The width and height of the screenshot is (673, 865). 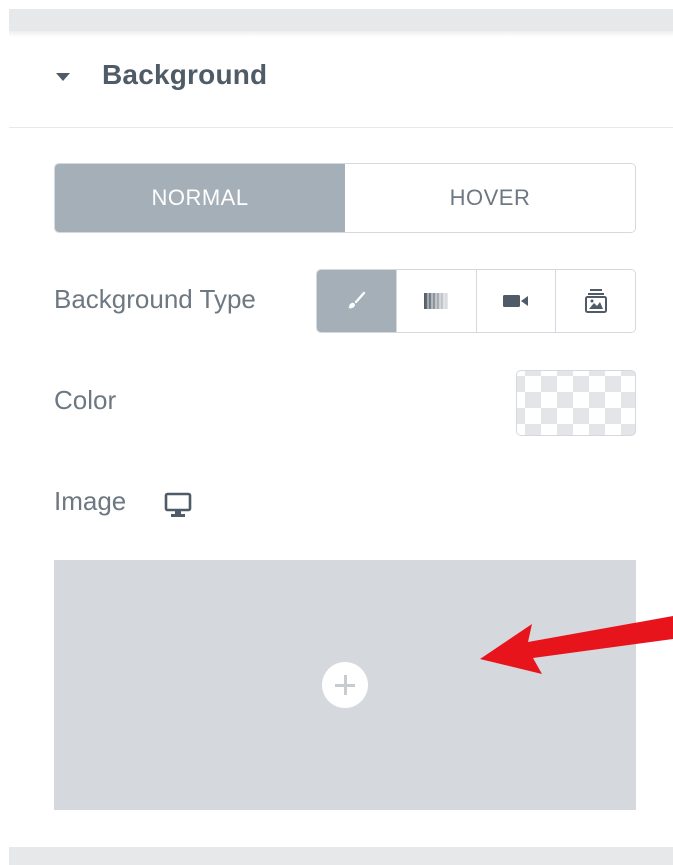 I want to click on color-picker-swatch, so click(x=576, y=403).